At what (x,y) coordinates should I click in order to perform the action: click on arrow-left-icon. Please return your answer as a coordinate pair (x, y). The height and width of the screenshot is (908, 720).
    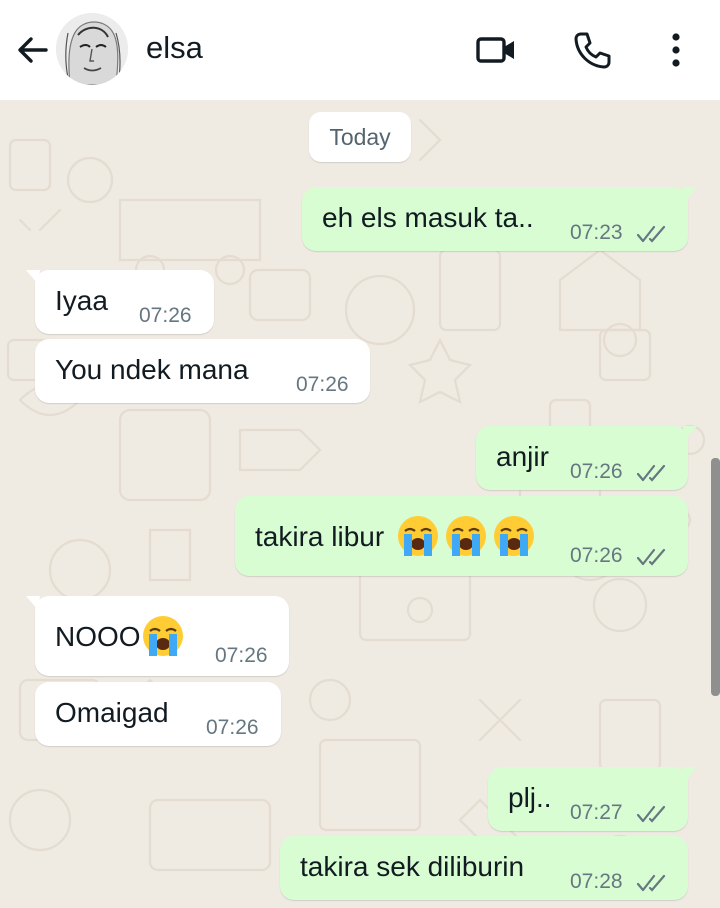
    Looking at the image, I should click on (33, 50).